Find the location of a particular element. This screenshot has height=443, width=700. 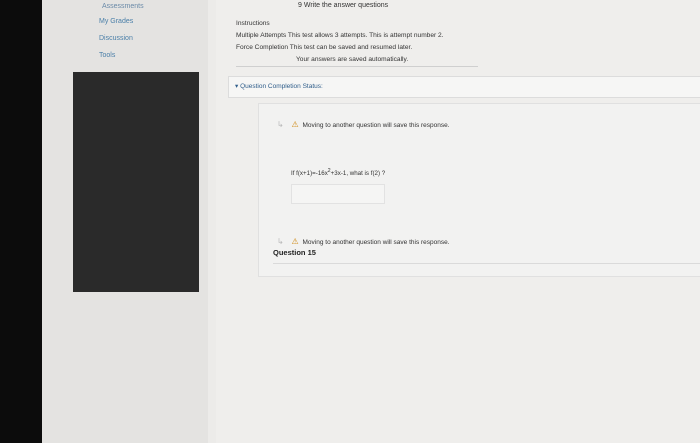

autosave-text: Your answers are saved automatically. is located at coordinates (352, 59).